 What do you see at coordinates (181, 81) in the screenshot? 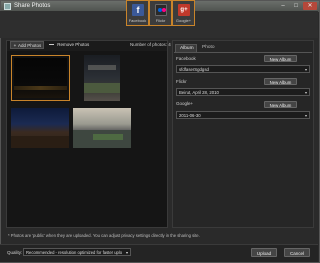
I see `flickr-section-label: Flickr` at bounding box center [181, 81].